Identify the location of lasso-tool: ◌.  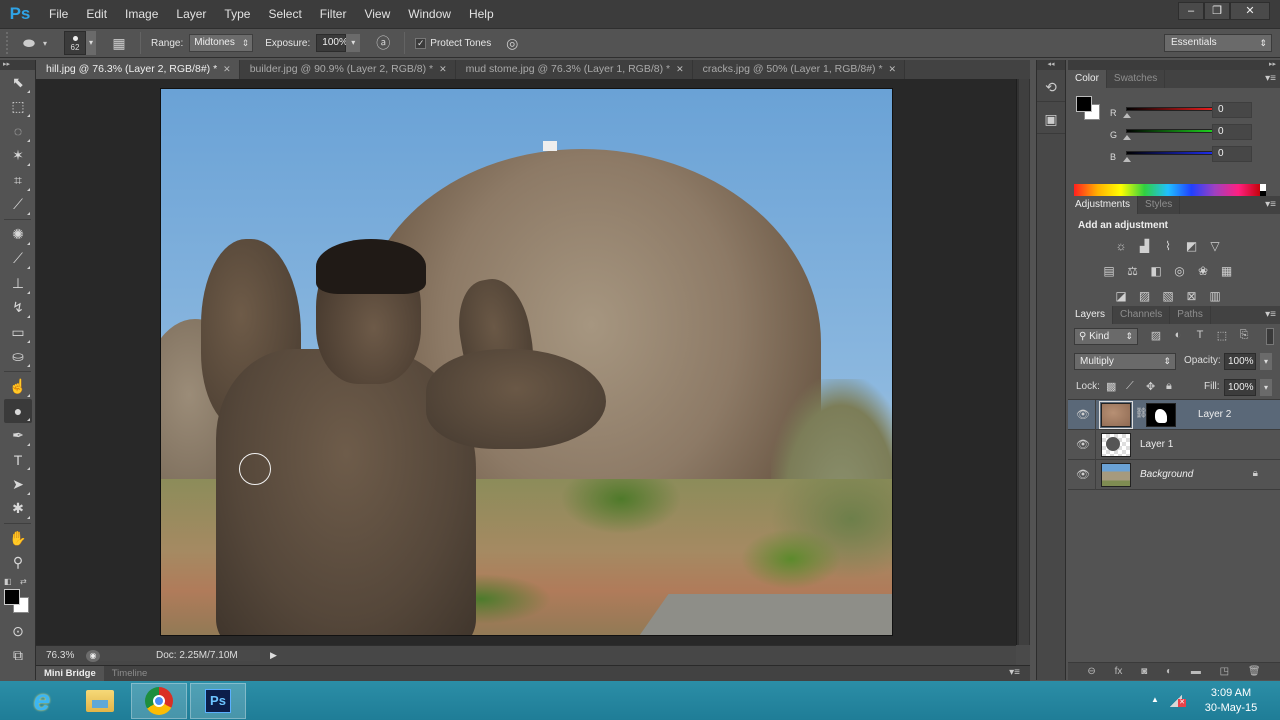
(18, 131).